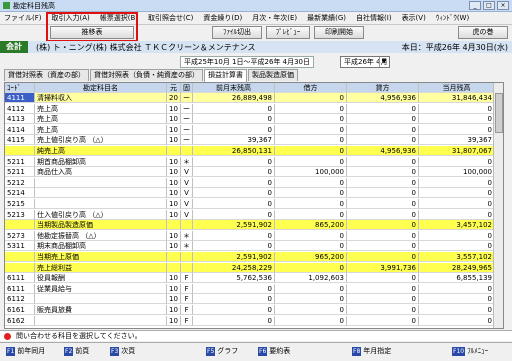 Image resolution: width=512 pixels, height=361 pixels. I want to click on menu-window: ｳｨﾝﾄﾞｳ(W), so click(452, 18).